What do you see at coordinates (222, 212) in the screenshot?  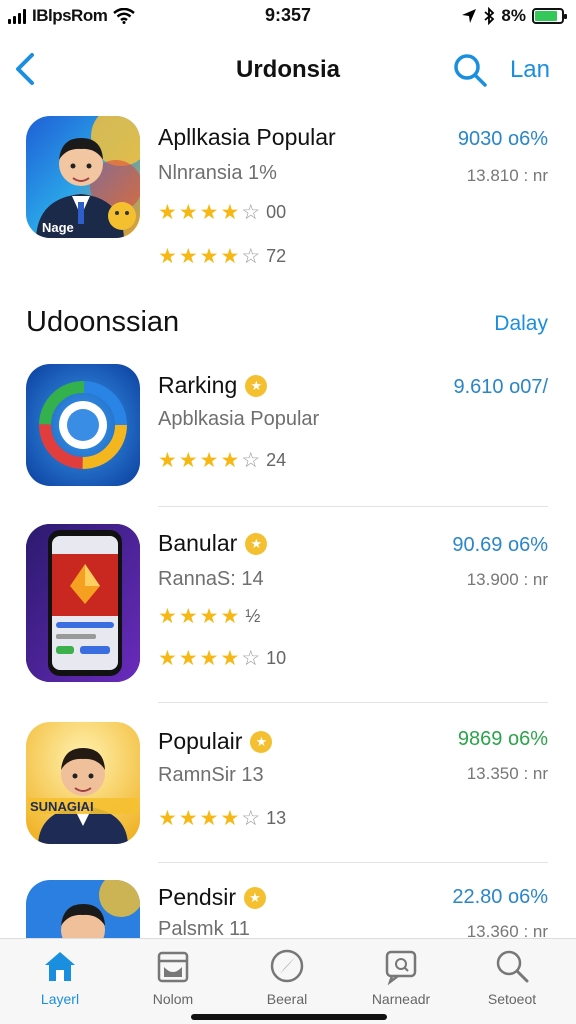 I see `rating-stars: ★ ★ ★ ★ ☆ 00` at bounding box center [222, 212].